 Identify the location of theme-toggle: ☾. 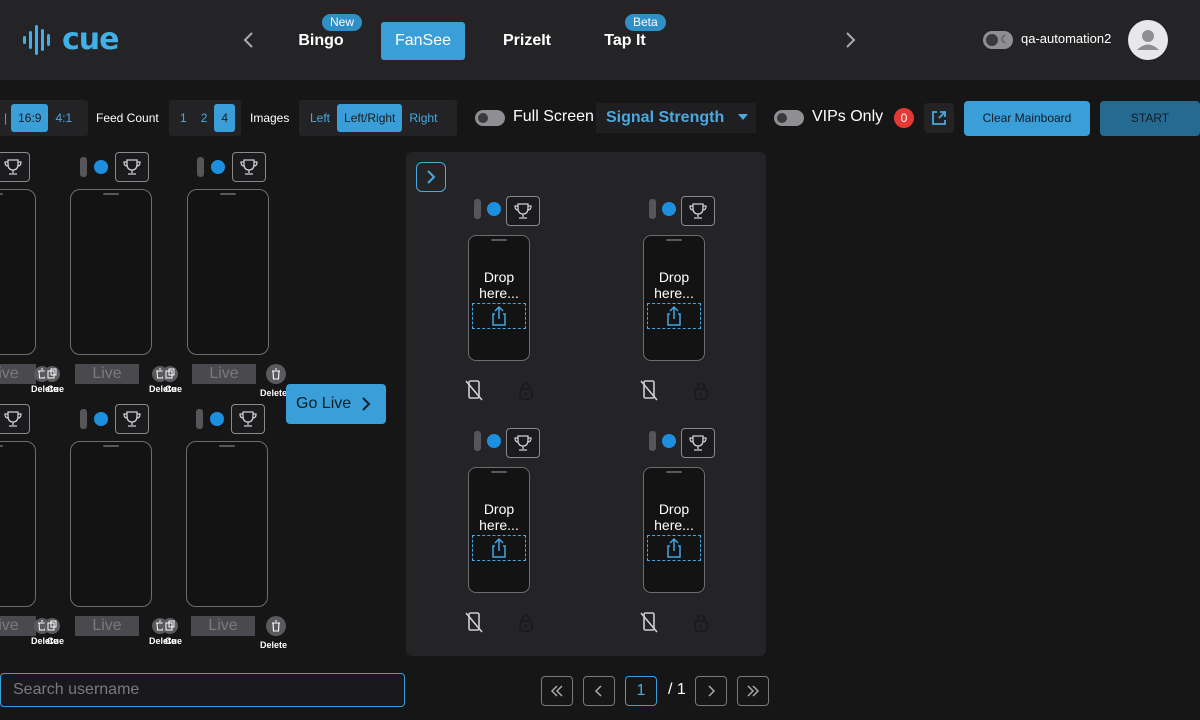
(998, 40).